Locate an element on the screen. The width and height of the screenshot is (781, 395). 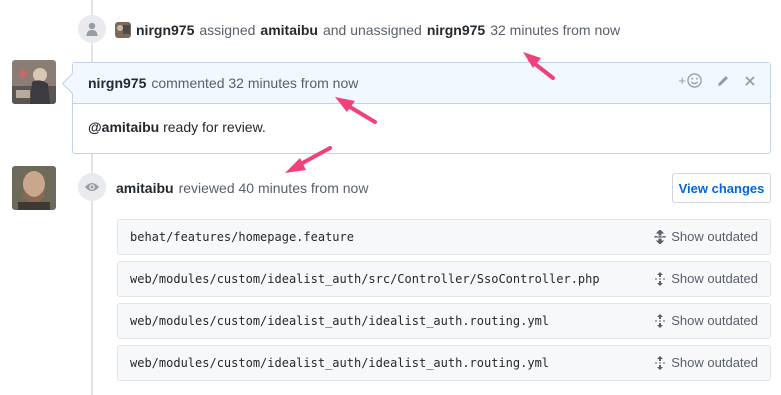
person-icon is located at coordinates (92, 29).